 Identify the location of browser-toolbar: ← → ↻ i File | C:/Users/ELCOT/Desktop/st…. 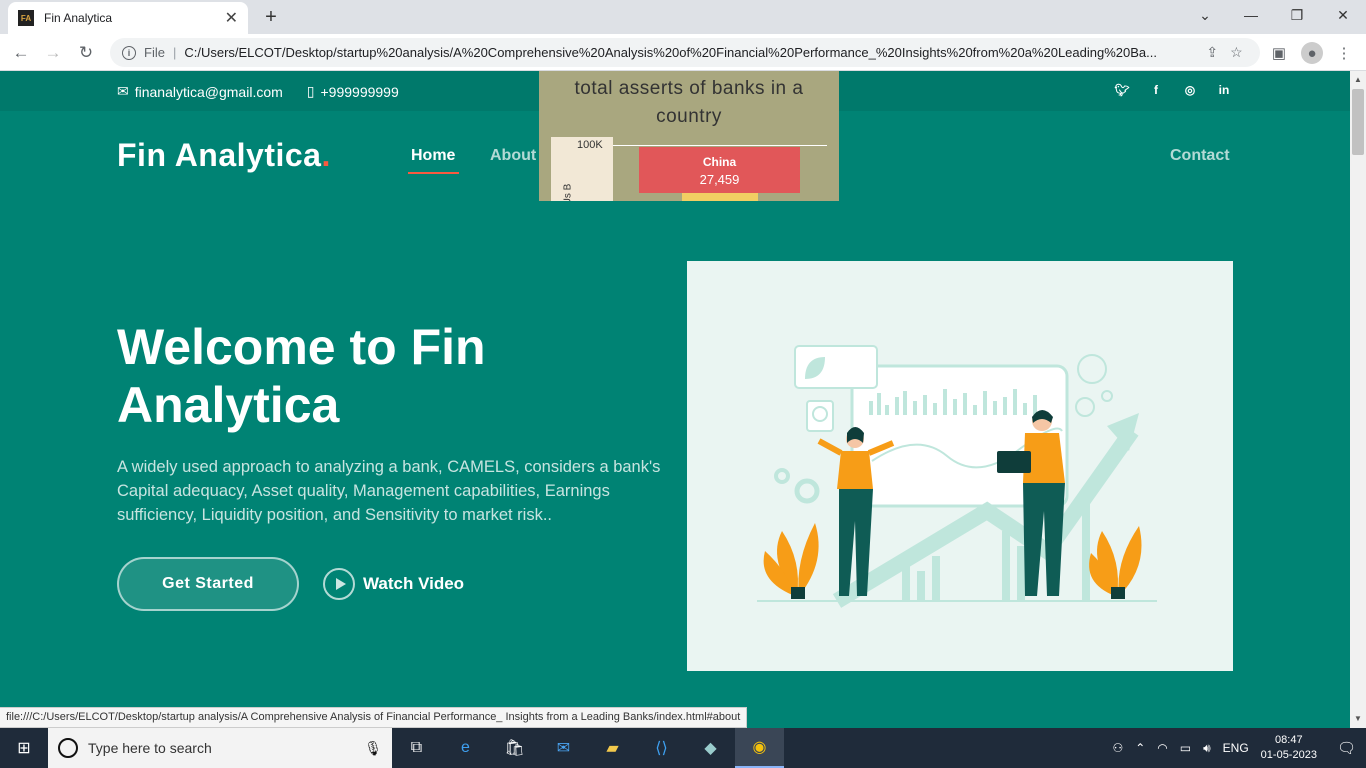
(683, 52).